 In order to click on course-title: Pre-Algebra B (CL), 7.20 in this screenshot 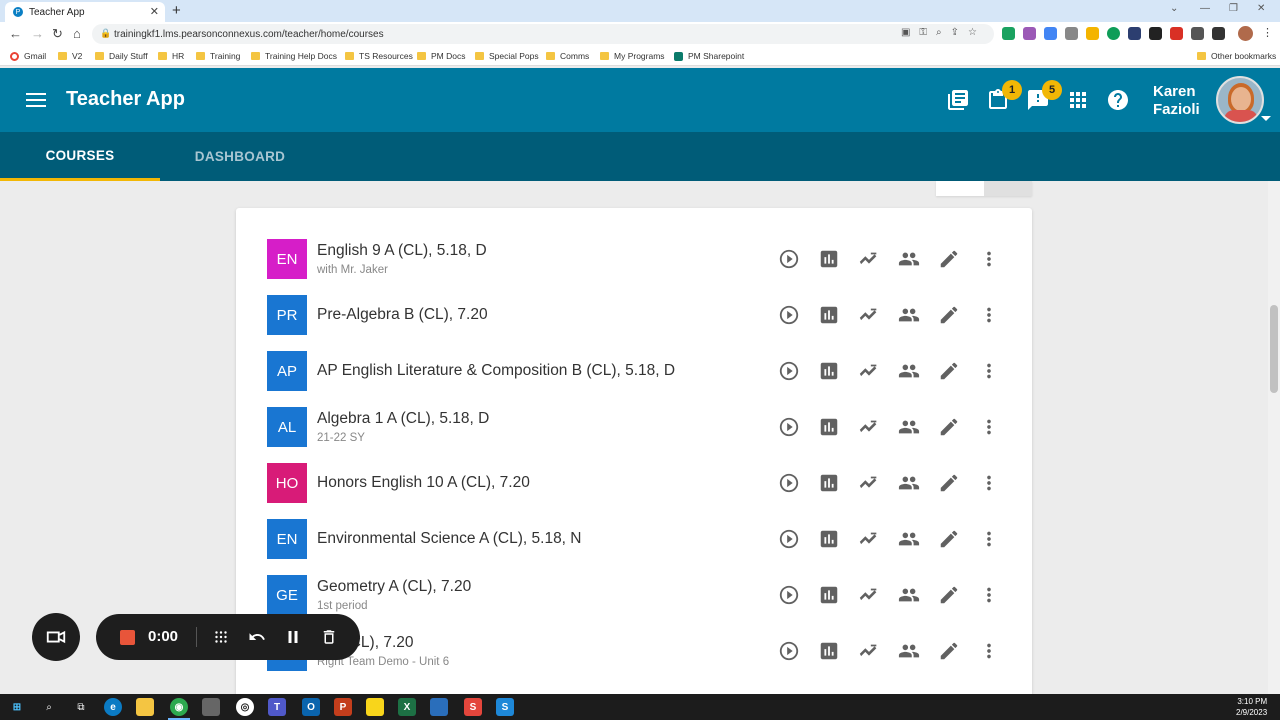, I will do `click(402, 315)`.